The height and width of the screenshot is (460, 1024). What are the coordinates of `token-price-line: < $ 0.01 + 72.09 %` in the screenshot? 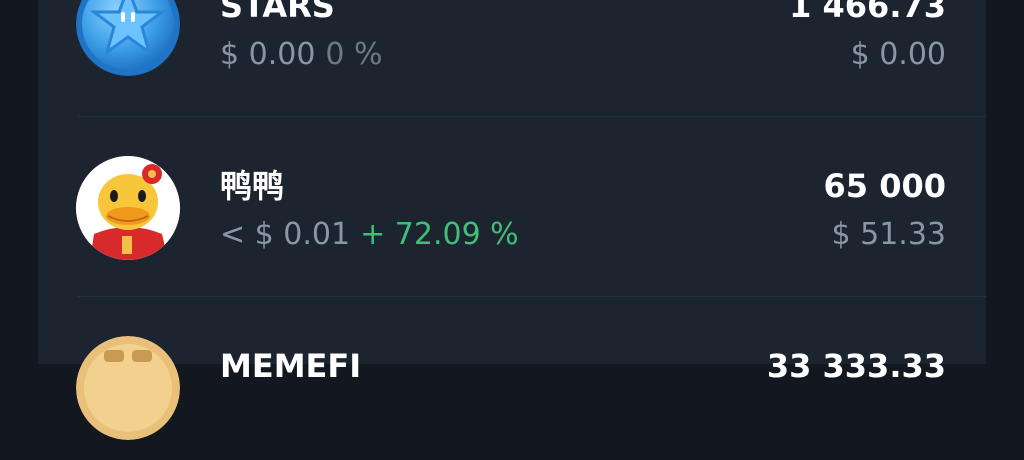 It's located at (369, 235).